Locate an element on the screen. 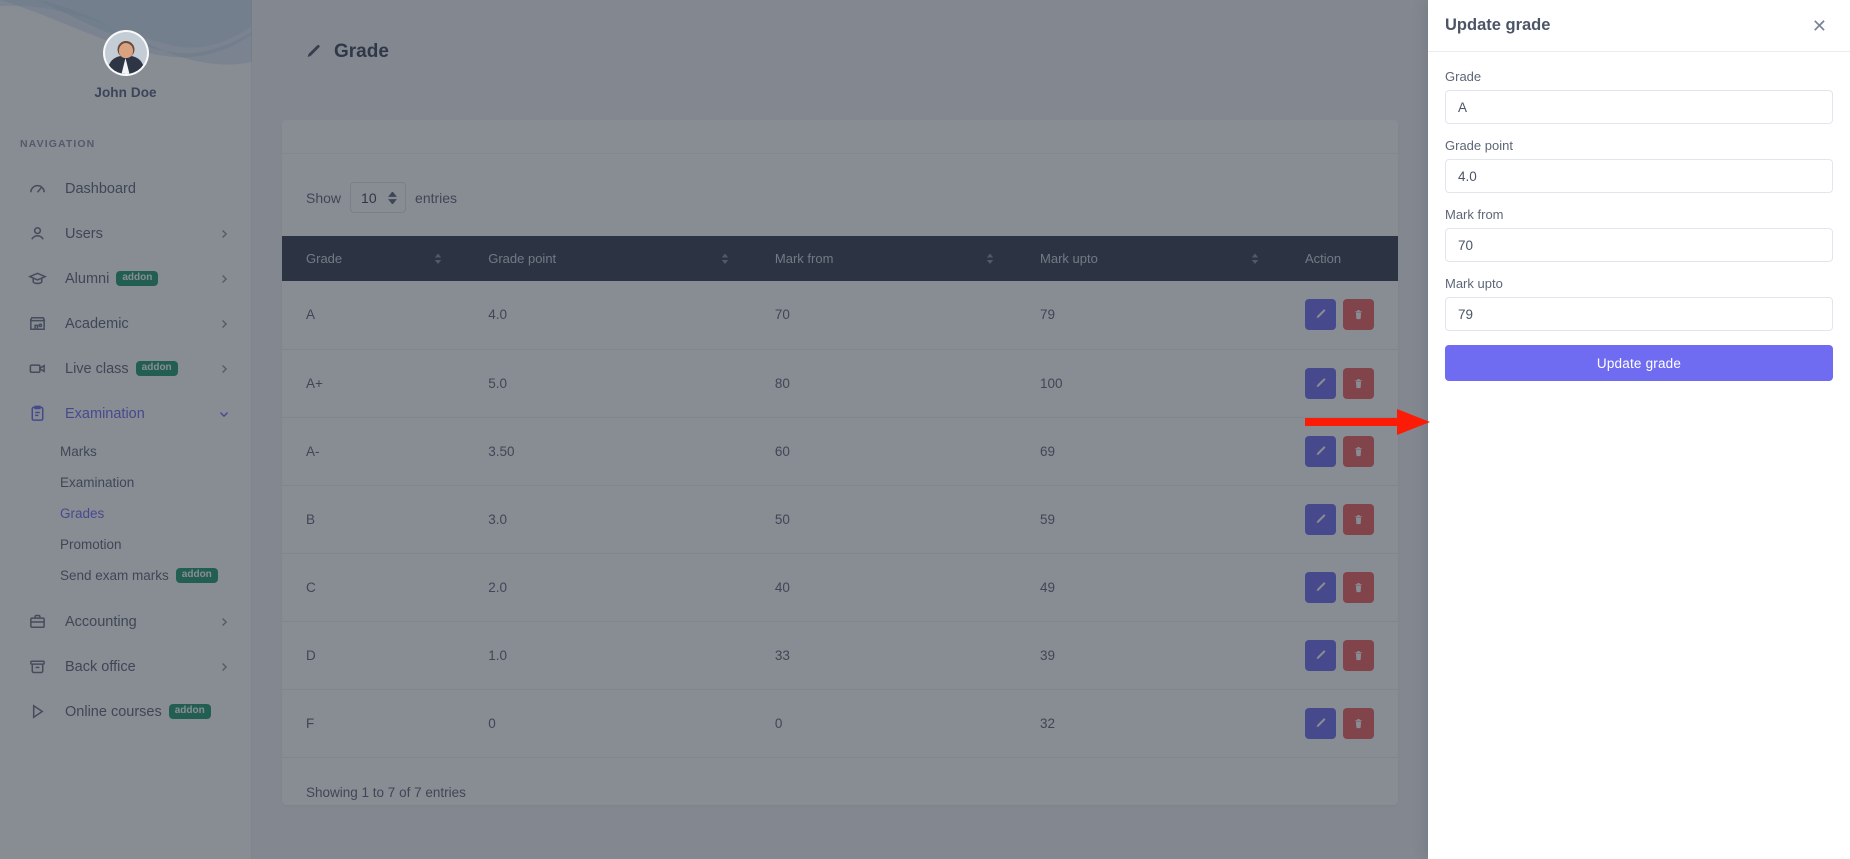 The height and width of the screenshot is (859, 1850). sidebar-item-online-courses: Online courses addon is located at coordinates (125, 711).